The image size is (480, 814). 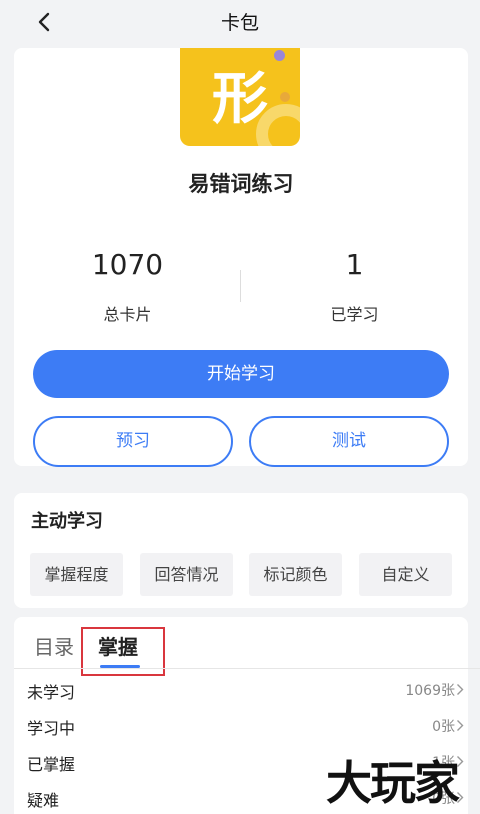 What do you see at coordinates (430, 691) in the screenshot?
I see `list-item-count: 1069张` at bounding box center [430, 691].